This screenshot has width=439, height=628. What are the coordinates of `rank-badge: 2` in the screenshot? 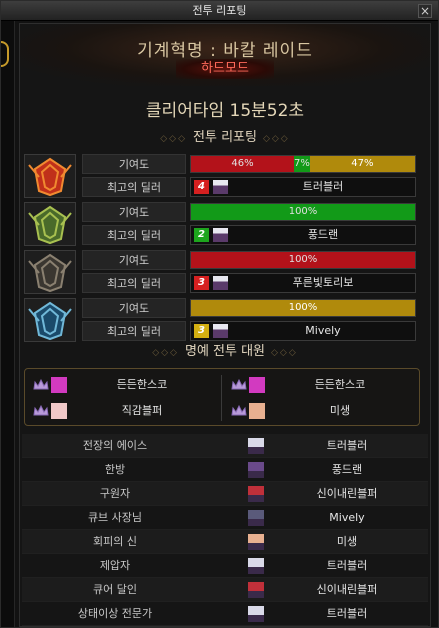 It's located at (201, 235).